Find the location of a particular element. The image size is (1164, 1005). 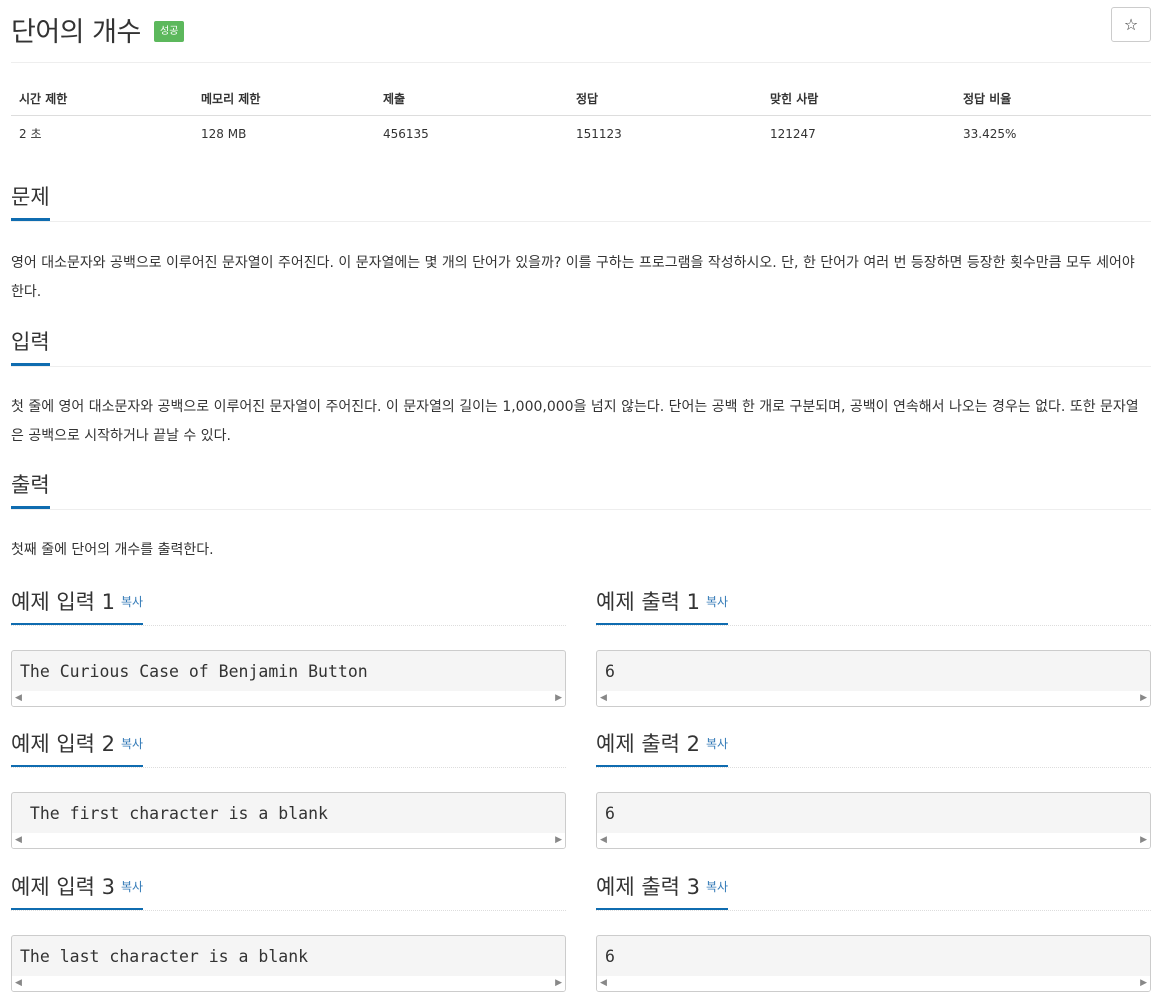

sample-input-3-box: The last character is a blank ◀ ▶ is located at coordinates (288, 963).